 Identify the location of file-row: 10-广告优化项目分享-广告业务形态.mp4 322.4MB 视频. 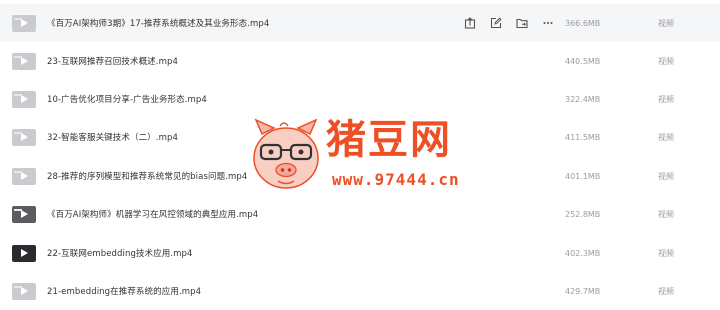
(360, 99).